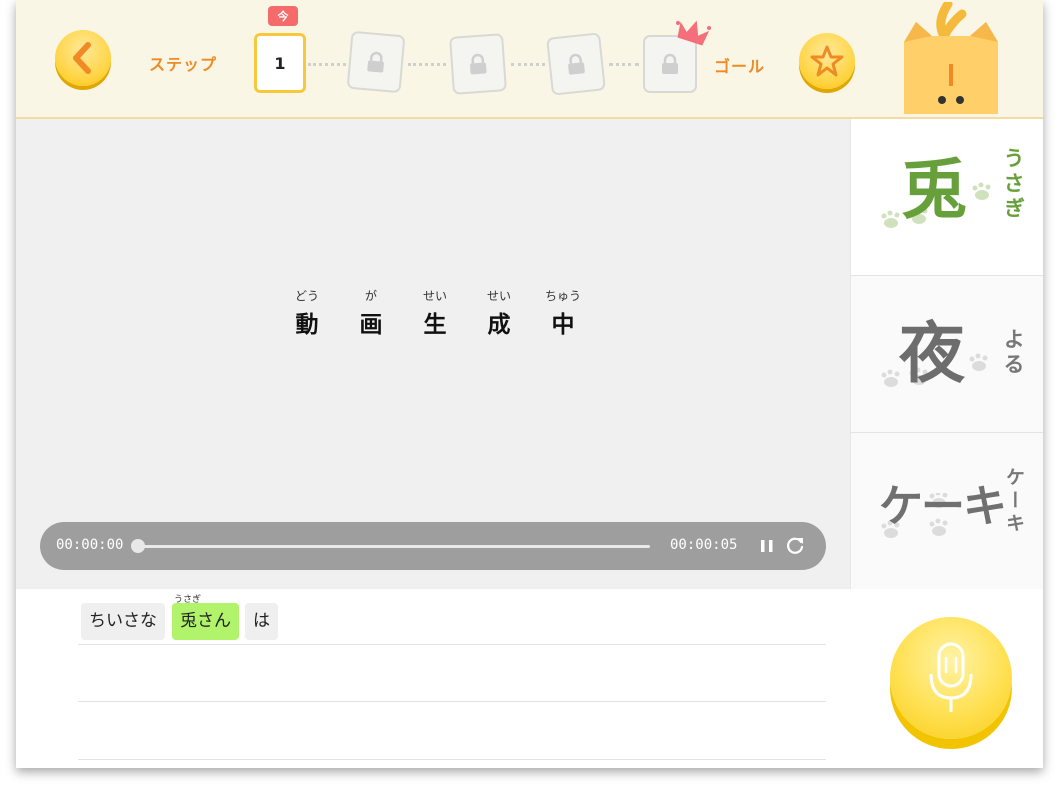 This screenshot has height=800, width=1060. What do you see at coordinates (740, 66) in the screenshot?
I see `goal-label: ゴール` at bounding box center [740, 66].